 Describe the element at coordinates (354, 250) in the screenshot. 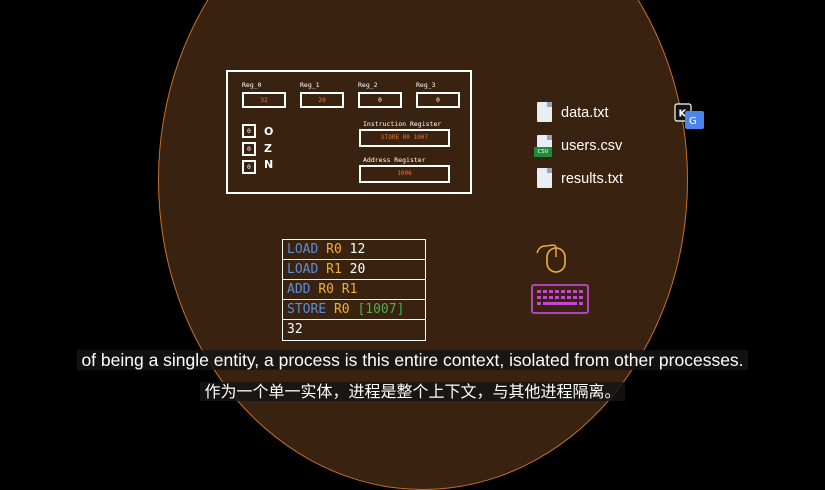

I see `code-line: LOAD R0 12` at that location.